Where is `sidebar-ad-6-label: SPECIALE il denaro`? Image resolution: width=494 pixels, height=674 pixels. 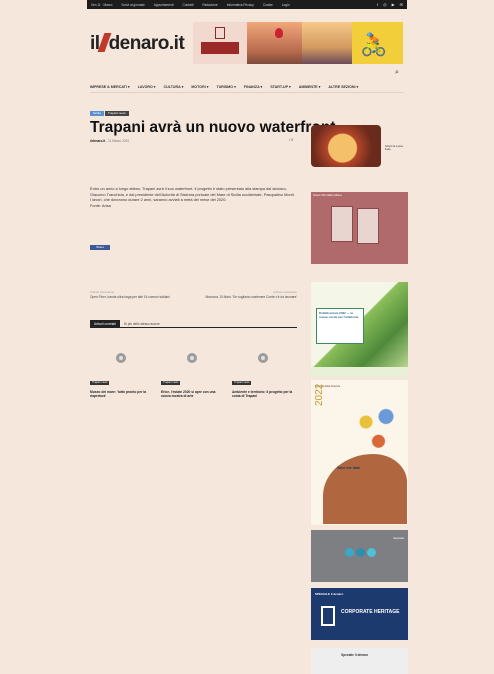 sidebar-ad-6-label: SPECIALE il denaro is located at coordinates (329, 594).